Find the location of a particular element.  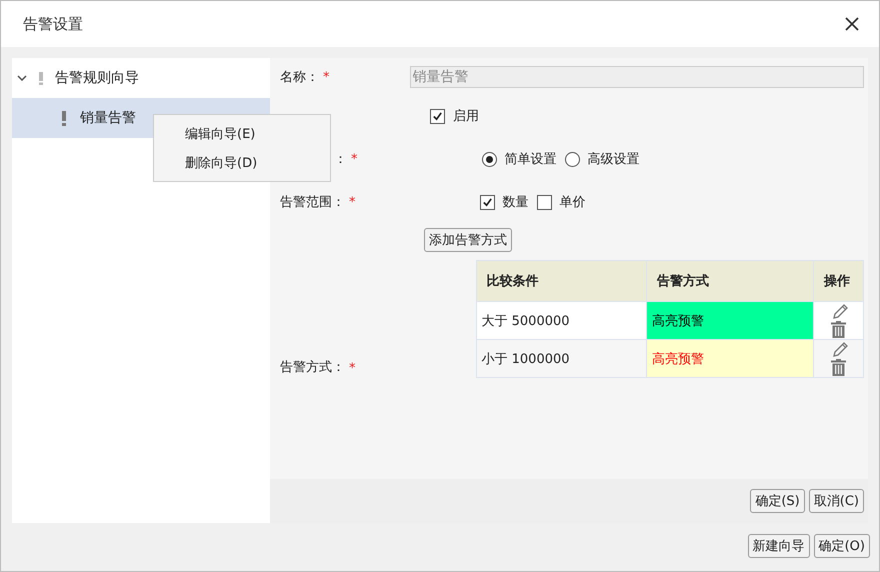

field-label: ： is located at coordinates (340, 159).